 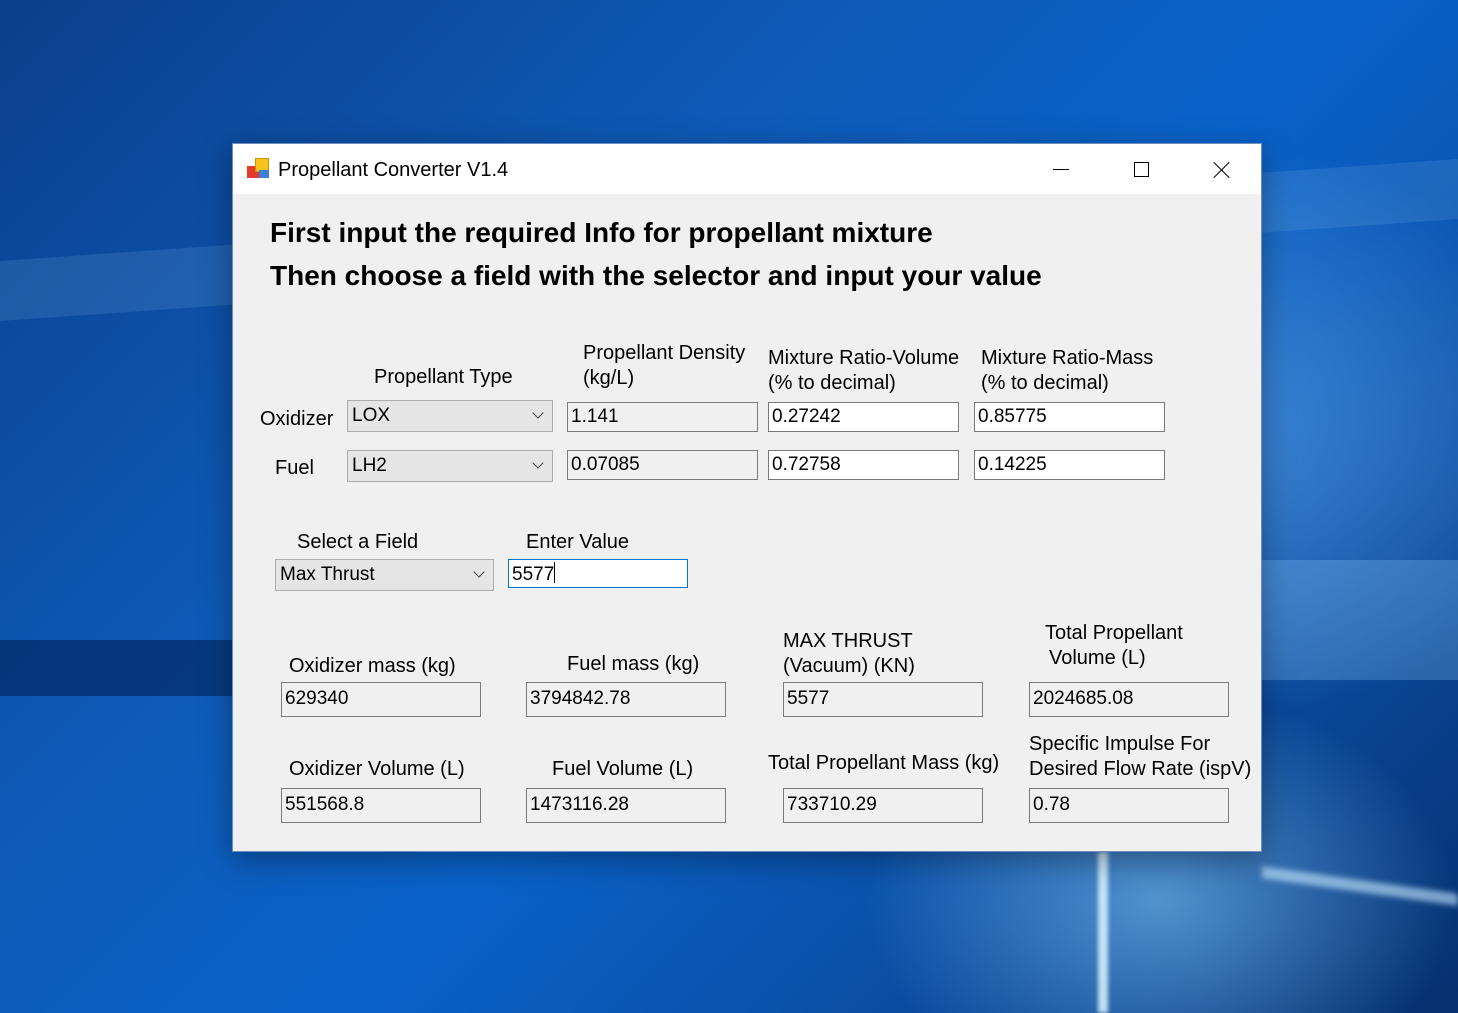 What do you see at coordinates (633, 664) in the screenshot?
I see `fuel-mass-label: Fuel mass (kg)` at bounding box center [633, 664].